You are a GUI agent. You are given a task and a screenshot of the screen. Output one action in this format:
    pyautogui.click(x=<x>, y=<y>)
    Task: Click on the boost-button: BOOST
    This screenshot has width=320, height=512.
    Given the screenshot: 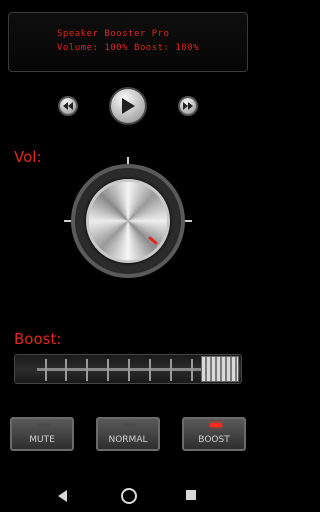 What is the action you would take?
    pyautogui.click(x=214, y=434)
    